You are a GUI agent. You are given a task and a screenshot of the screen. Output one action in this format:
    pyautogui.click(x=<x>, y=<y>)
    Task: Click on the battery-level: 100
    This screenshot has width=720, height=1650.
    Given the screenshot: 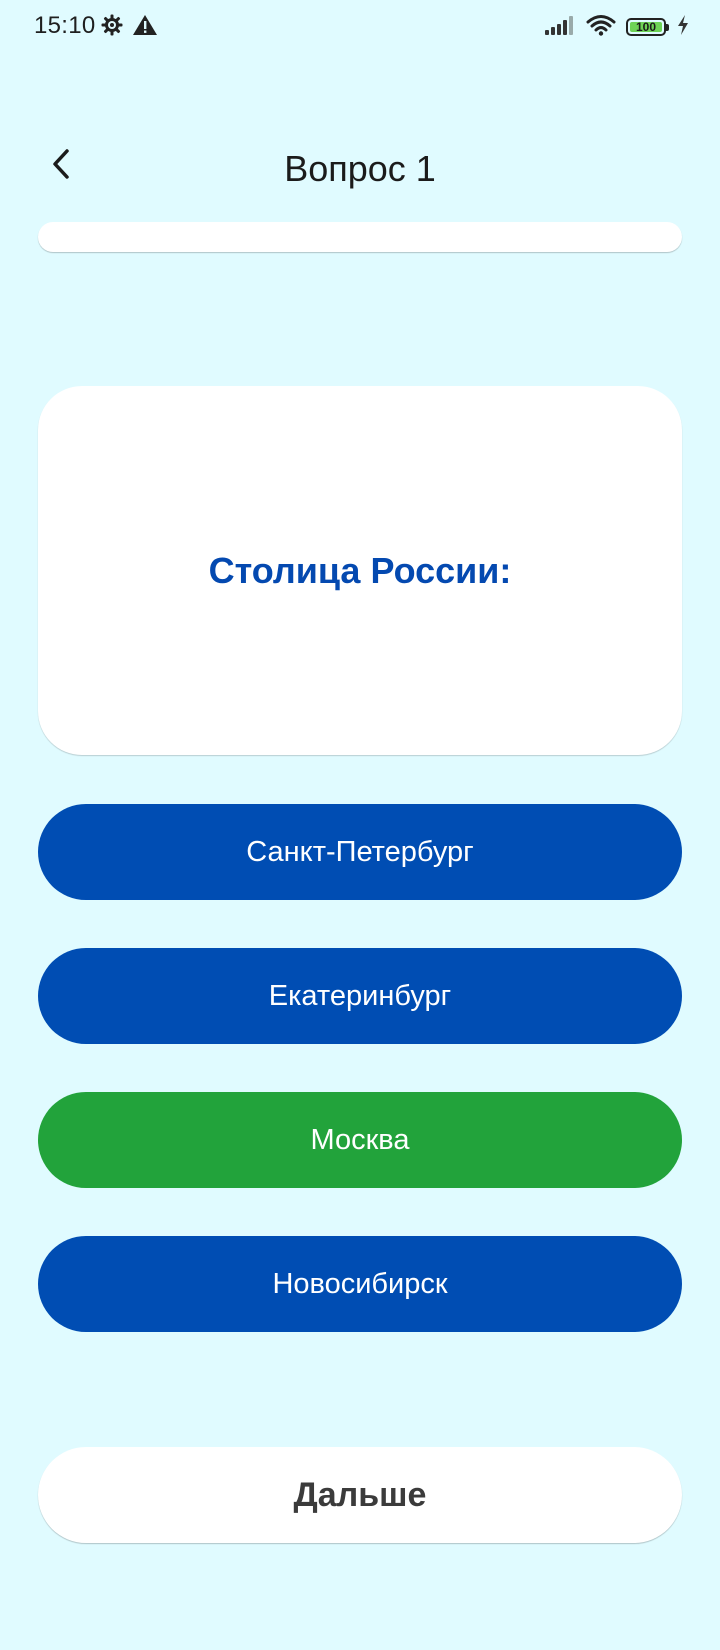 What is the action you would take?
    pyautogui.click(x=646, y=27)
    